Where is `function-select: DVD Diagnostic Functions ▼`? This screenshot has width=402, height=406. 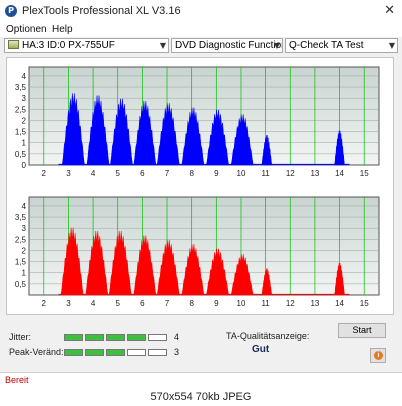
function-select: DVD Diagnostic Functions ▼ is located at coordinates (227, 45).